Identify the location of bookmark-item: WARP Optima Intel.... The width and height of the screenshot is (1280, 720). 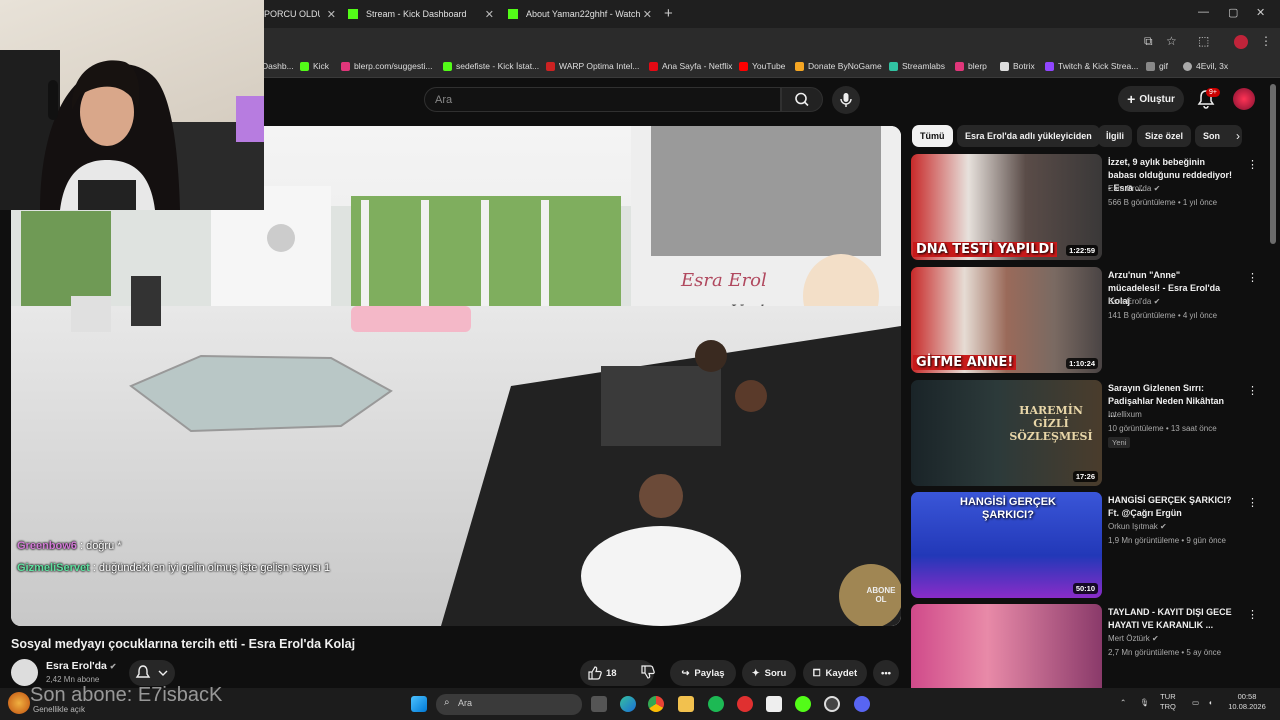
(592, 66).